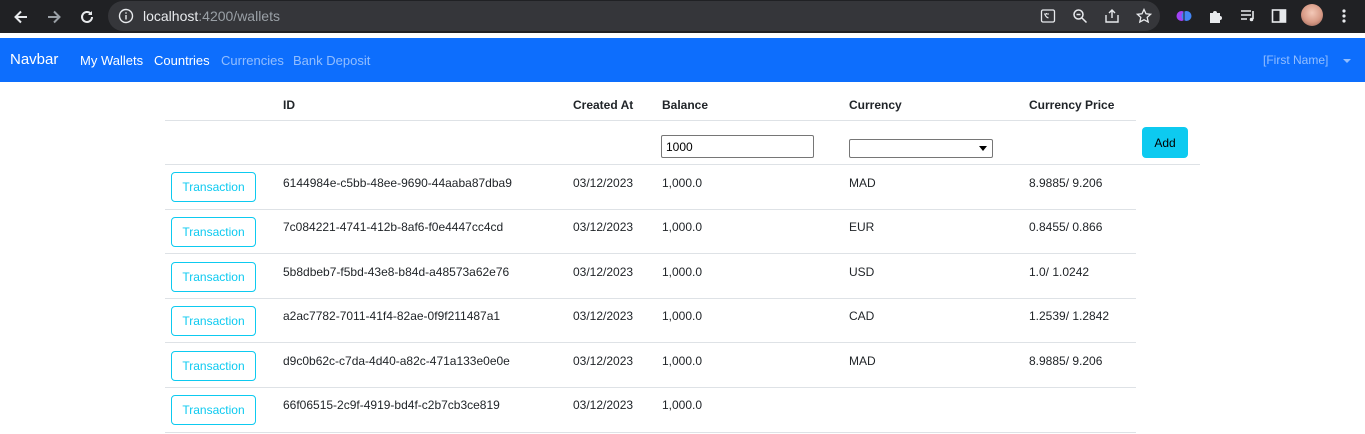 This screenshot has width=1365, height=434. I want to click on select-chevron-down-icon, so click(983, 148).